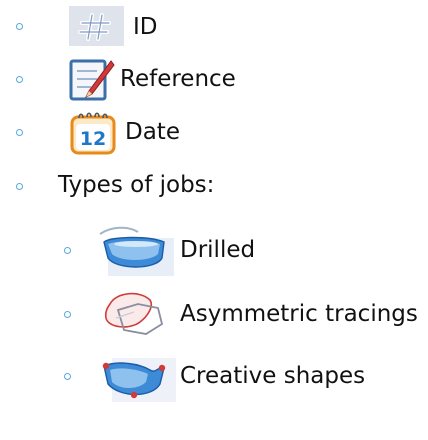  What do you see at coordinates (145, 27) in the screenshot?
I see `list-item-label: ID` at bounding box center [145, 27].